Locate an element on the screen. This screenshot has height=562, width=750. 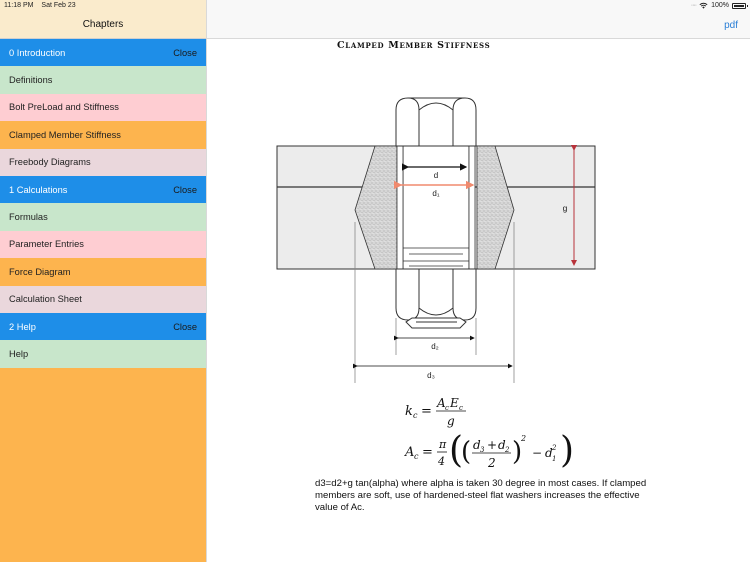
label-d: d is located at coordinates (436, 175).